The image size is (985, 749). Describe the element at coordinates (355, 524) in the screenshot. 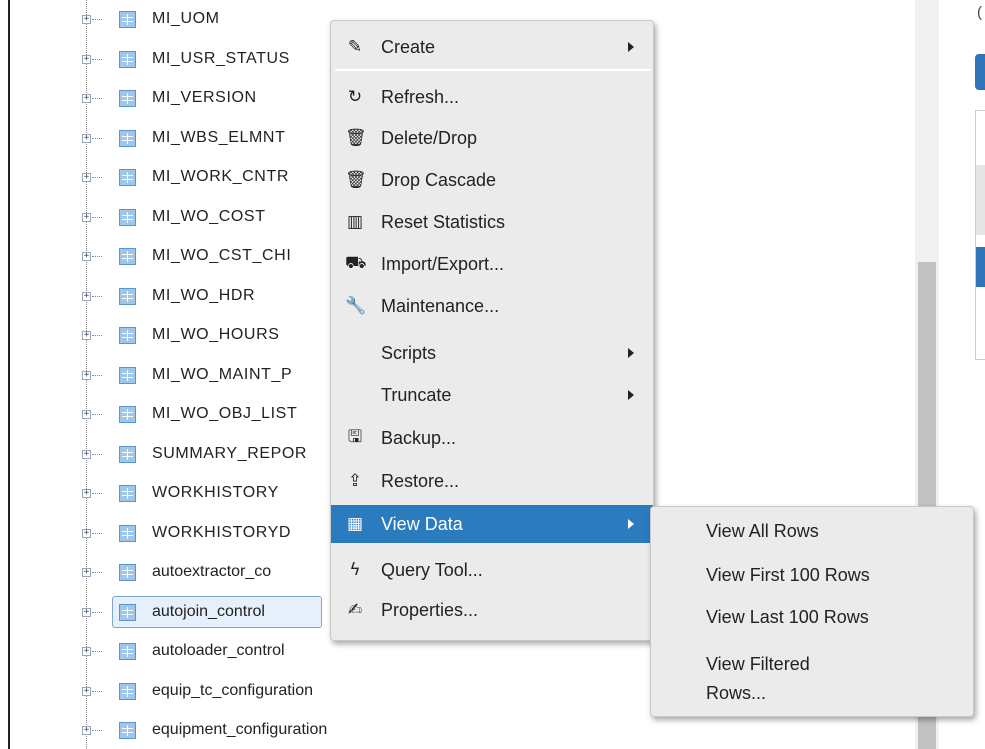

I see `table-grid-icon: ▦` at that location.